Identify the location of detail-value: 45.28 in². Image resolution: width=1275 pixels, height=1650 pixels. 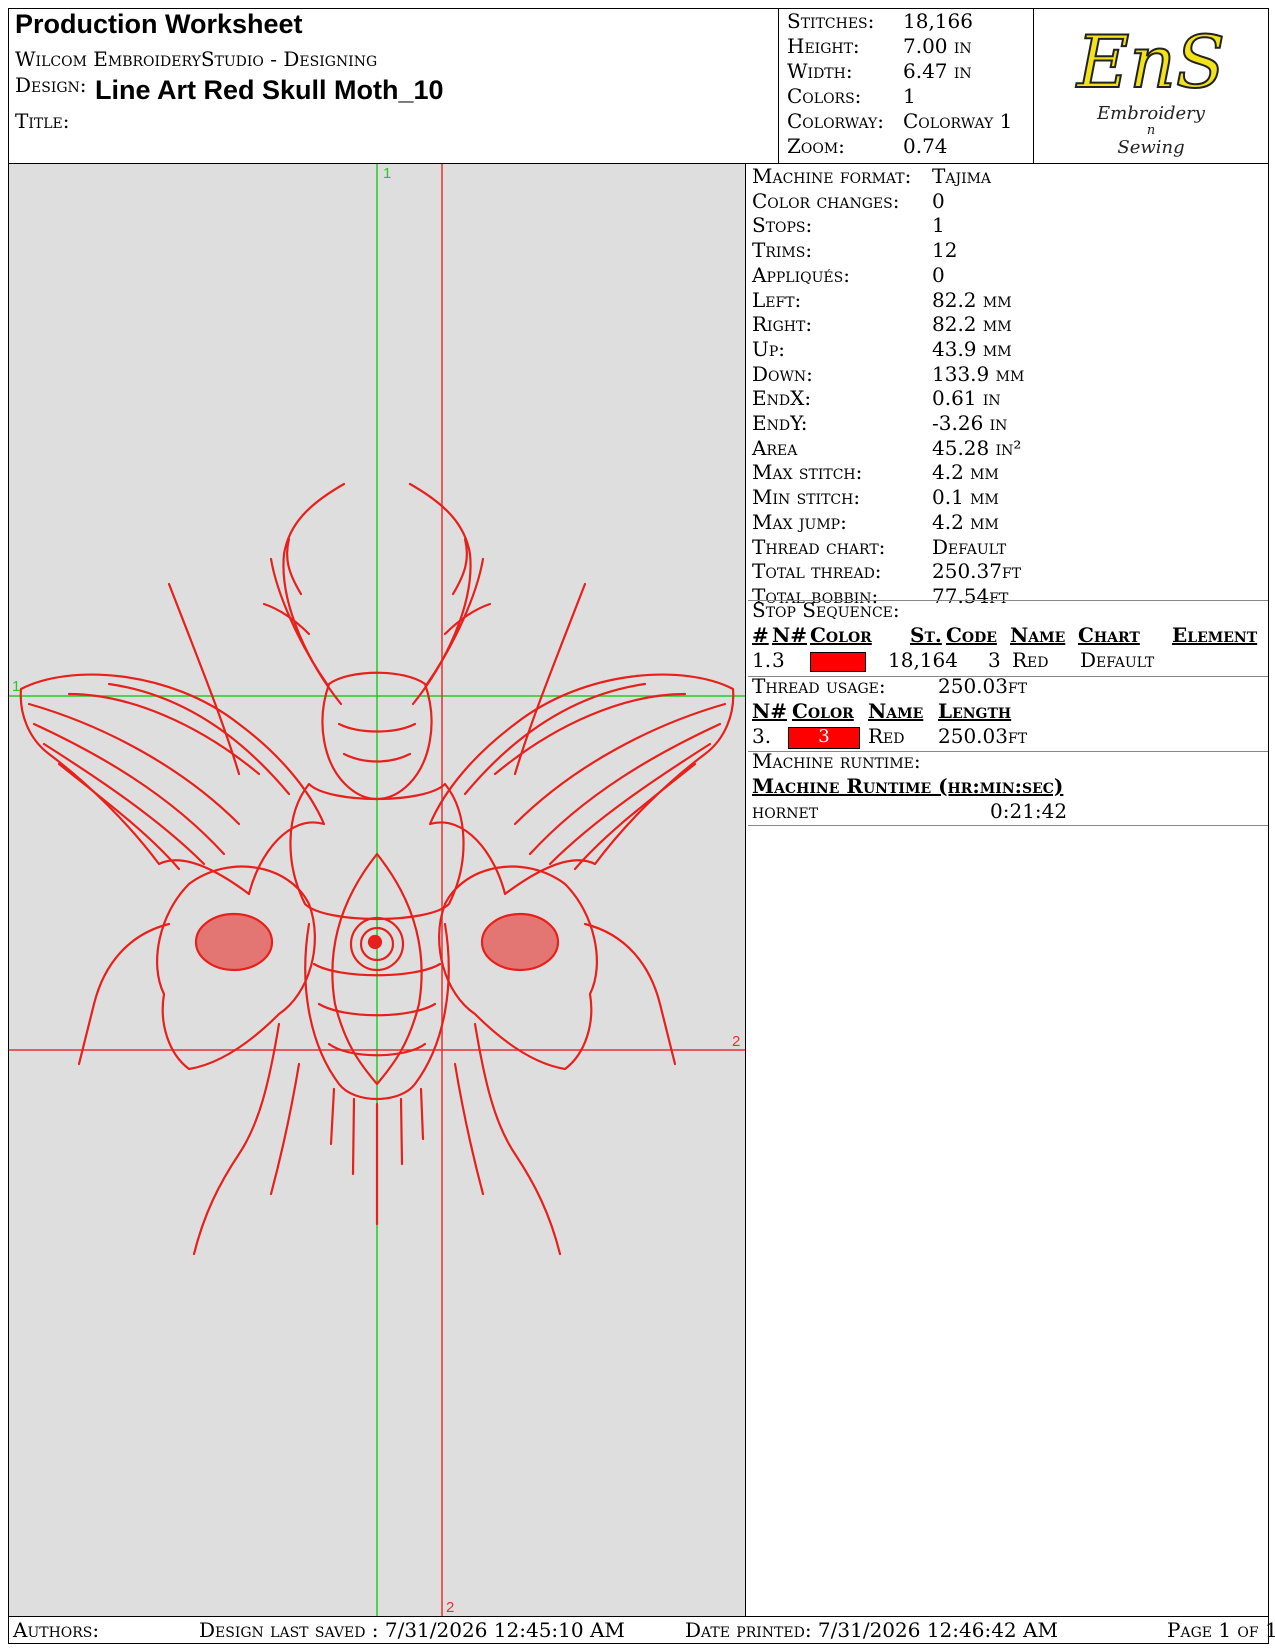
(977, 447).